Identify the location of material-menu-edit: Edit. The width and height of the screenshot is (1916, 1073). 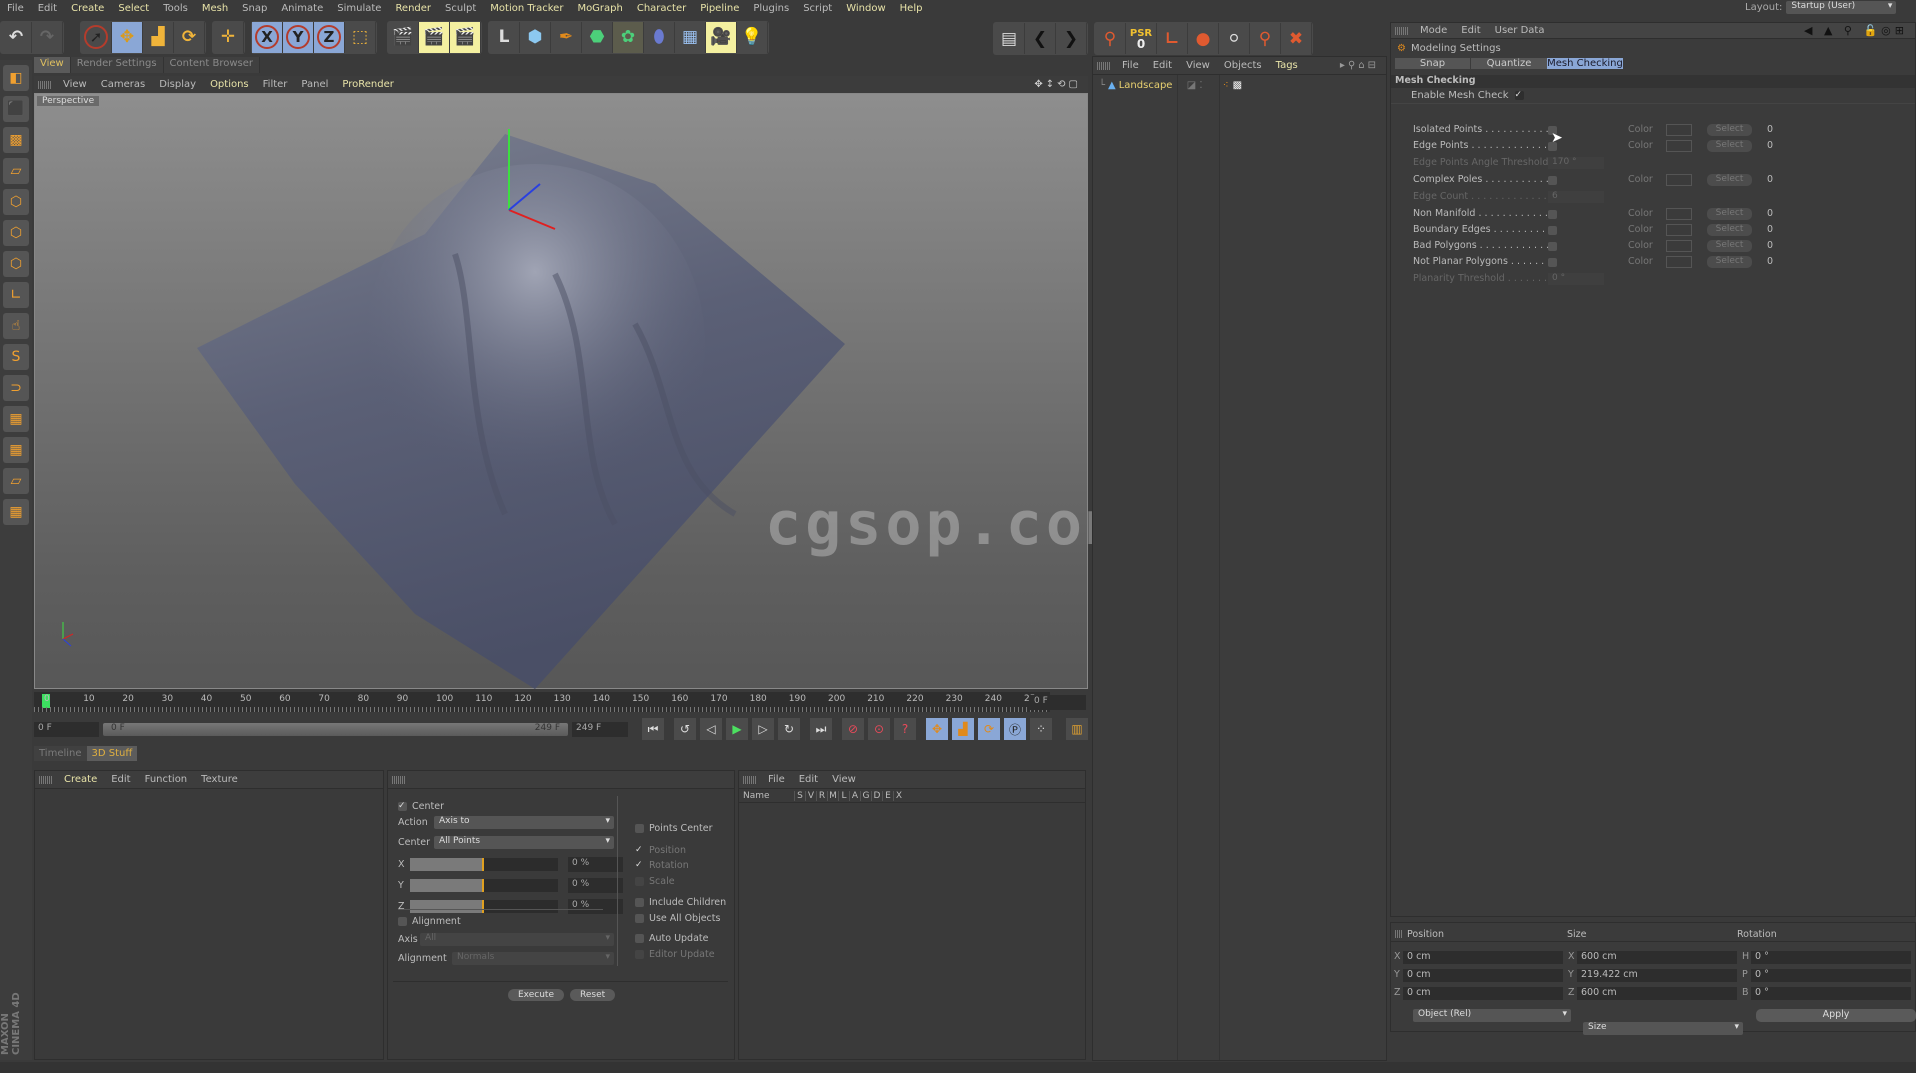
(120, 779).